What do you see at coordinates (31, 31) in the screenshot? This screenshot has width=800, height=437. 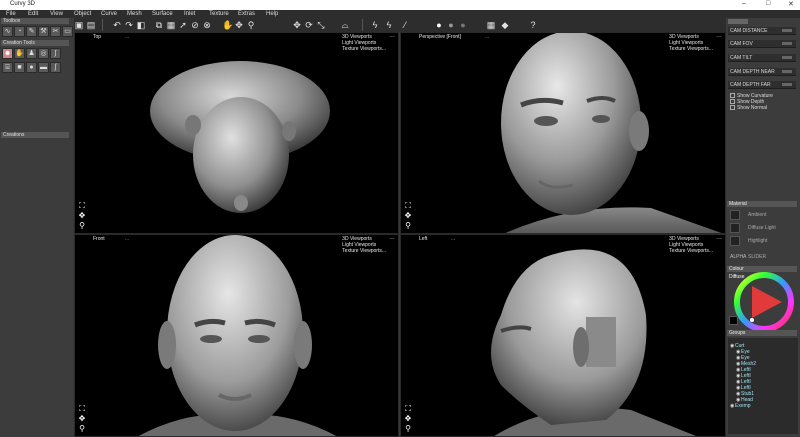 I see `brush-tool-icon: ✎` at bounding box center [31, 31].